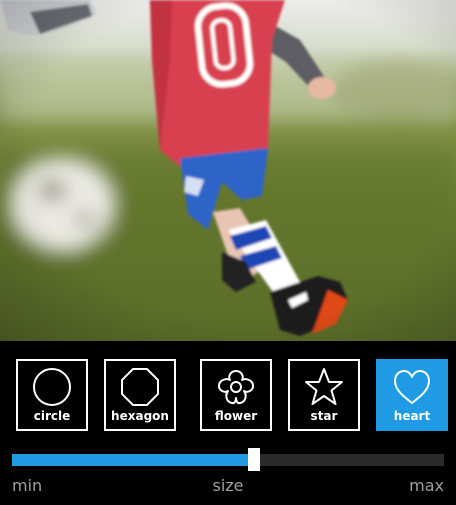 The height and width of the screenshot is (505, 456). What do you see at coordinates (52, 387) in the screenshot?
I see `circle-icon` at bounding box center [52, 387].